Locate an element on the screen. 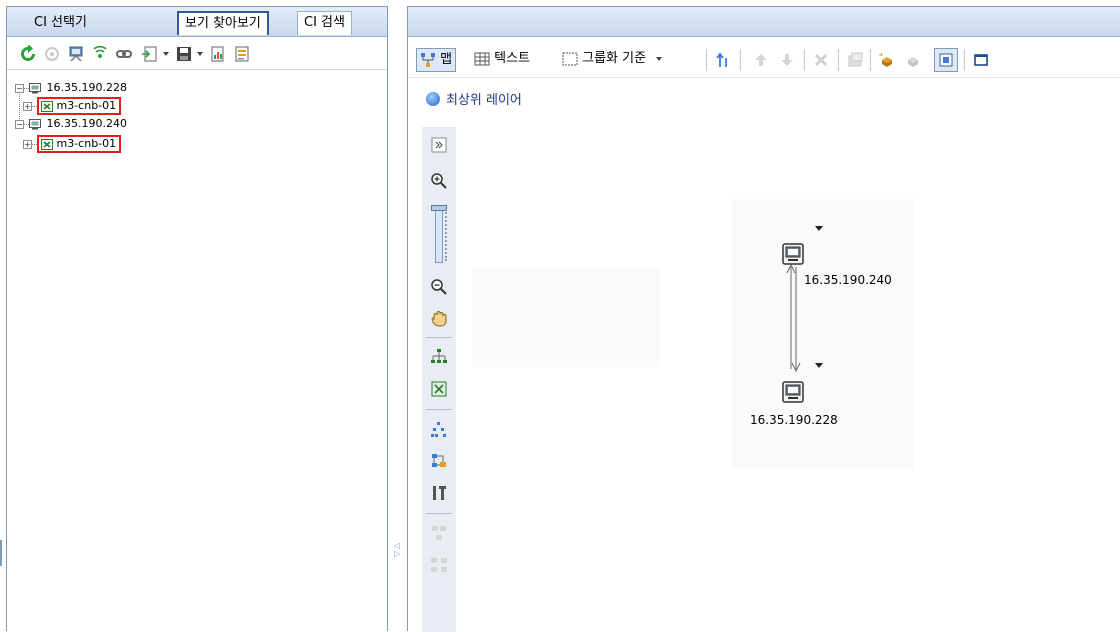 This screenshot has height=632, width=1120. group-by-label: 그룹화 기준 is located at coordinates (614, 58).